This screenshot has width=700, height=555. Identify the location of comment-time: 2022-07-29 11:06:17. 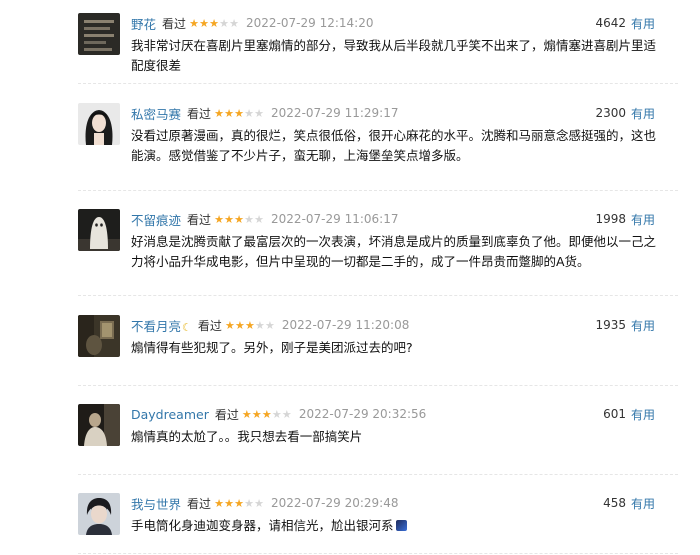
(335, 219).